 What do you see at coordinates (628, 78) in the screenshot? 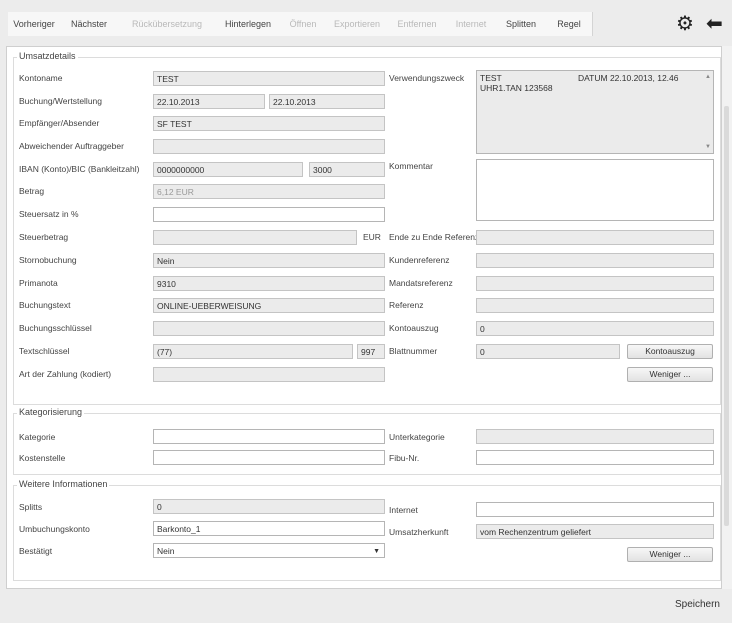
I see `purpose-date: DATUM 22.10.2013, 12.46` at bounding box center [628, 78].